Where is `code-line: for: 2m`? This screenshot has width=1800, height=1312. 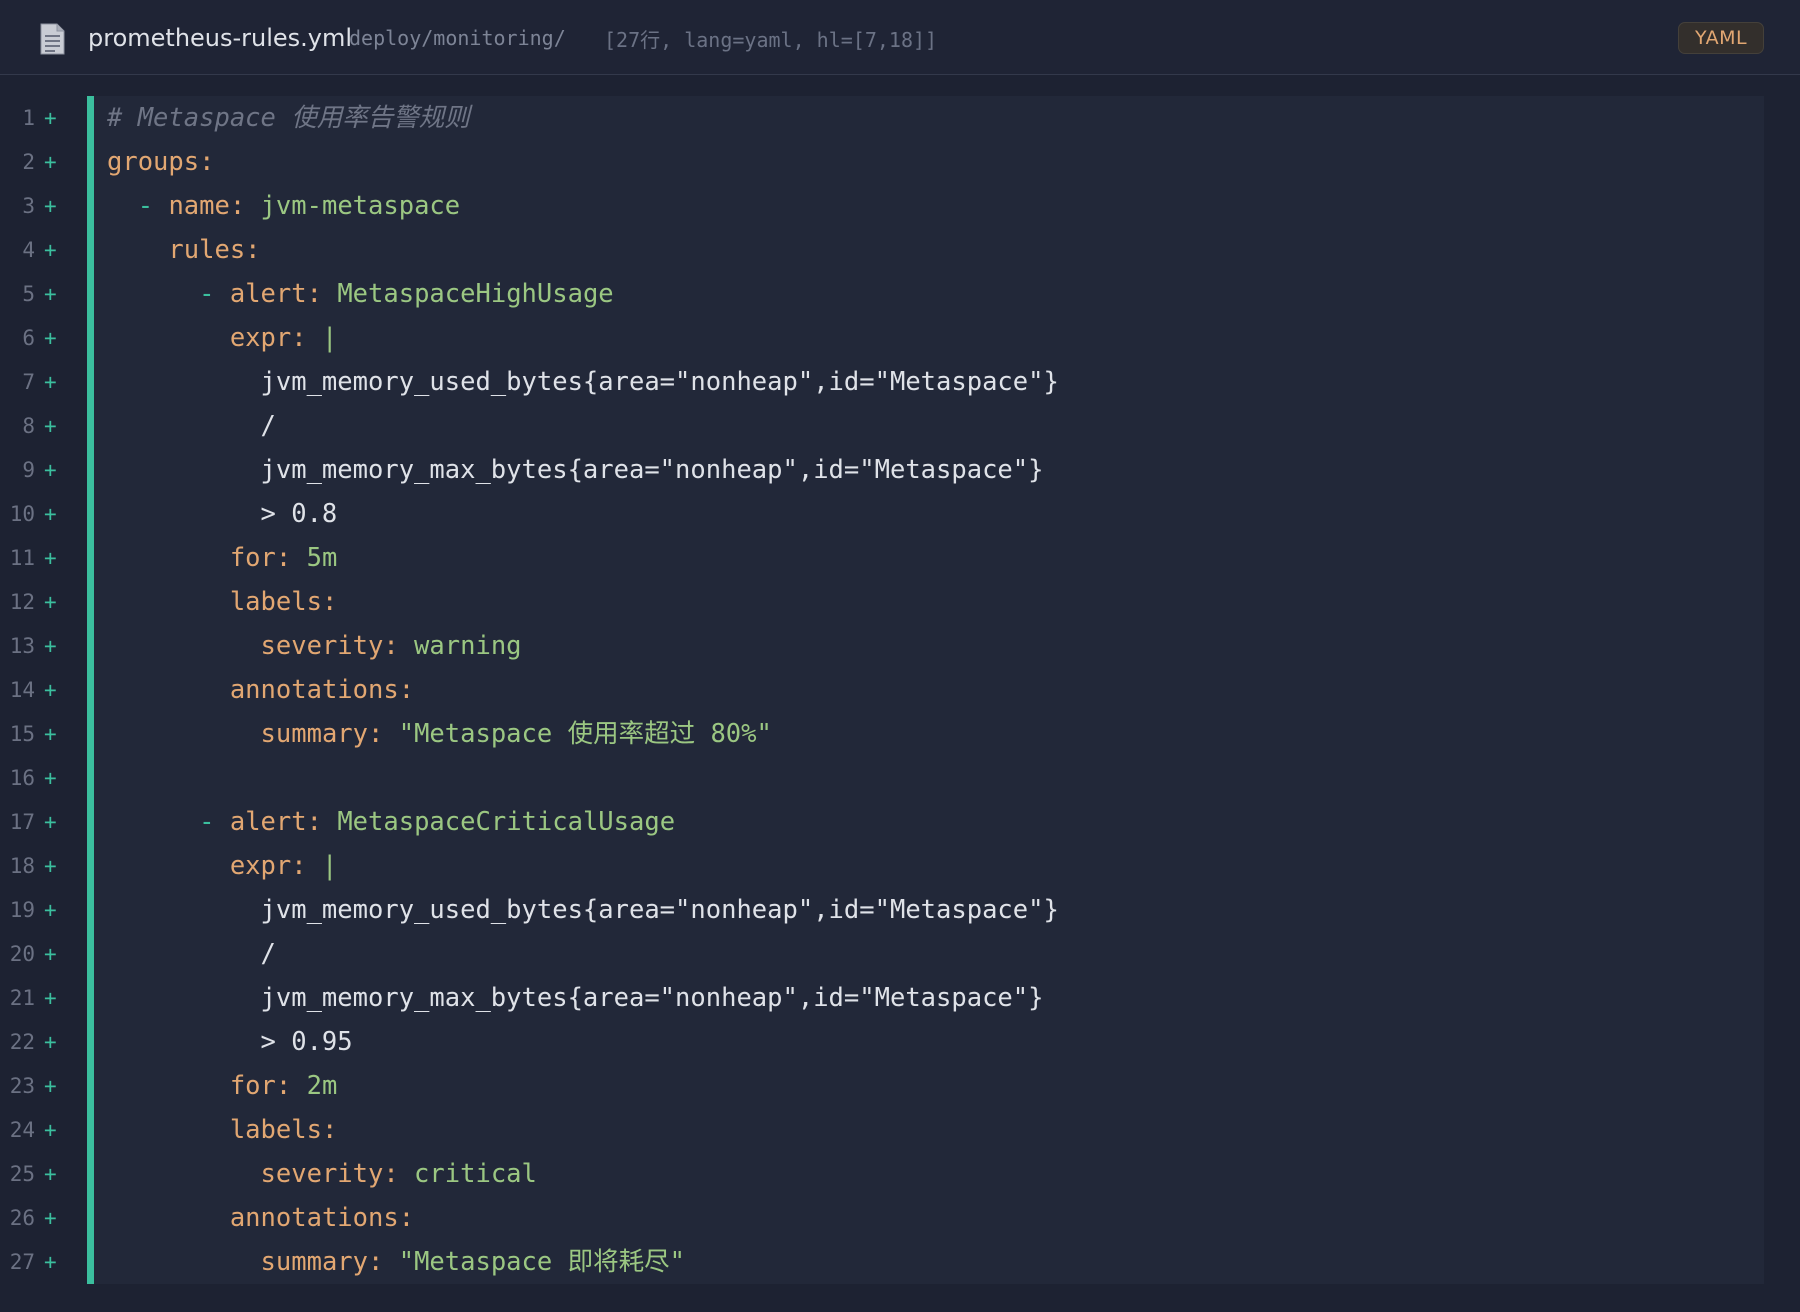
code-line: for: 2m is located at coordinates (583, 1086).